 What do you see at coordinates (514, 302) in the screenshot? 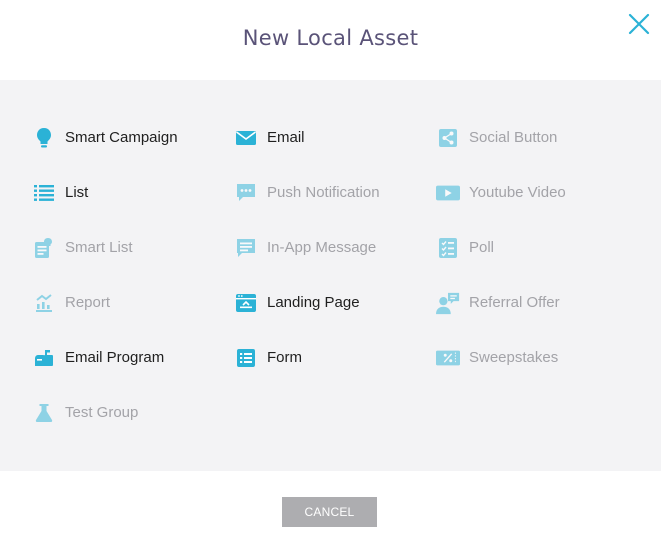
I see `asset-label: Referral Offer` at bounding box center [514, 302].